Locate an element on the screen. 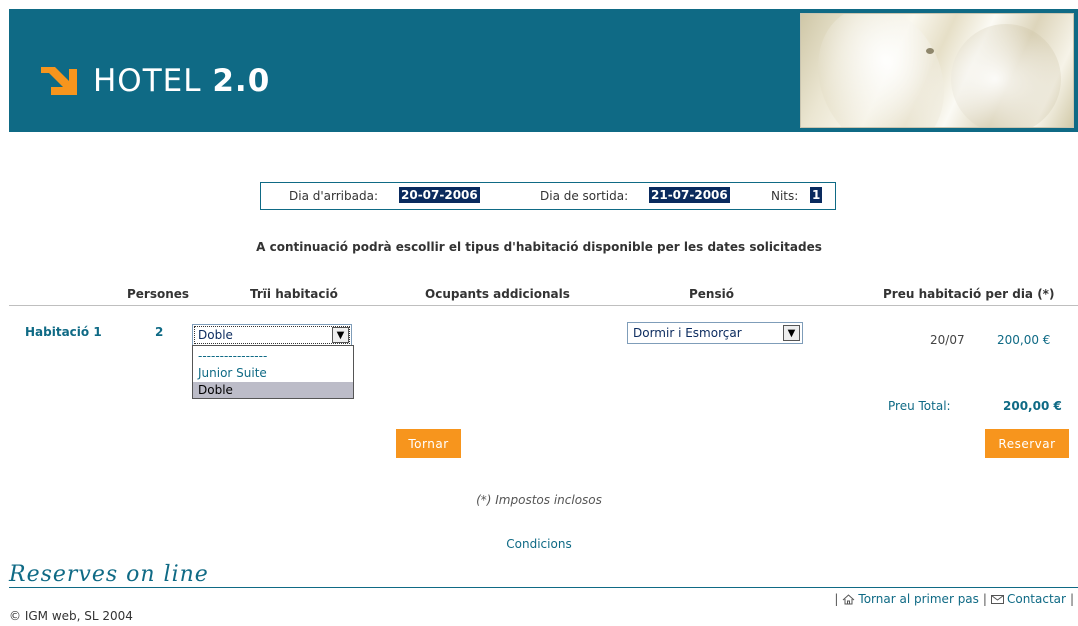  back-button: Tornar is located at coordinates (428, 443).